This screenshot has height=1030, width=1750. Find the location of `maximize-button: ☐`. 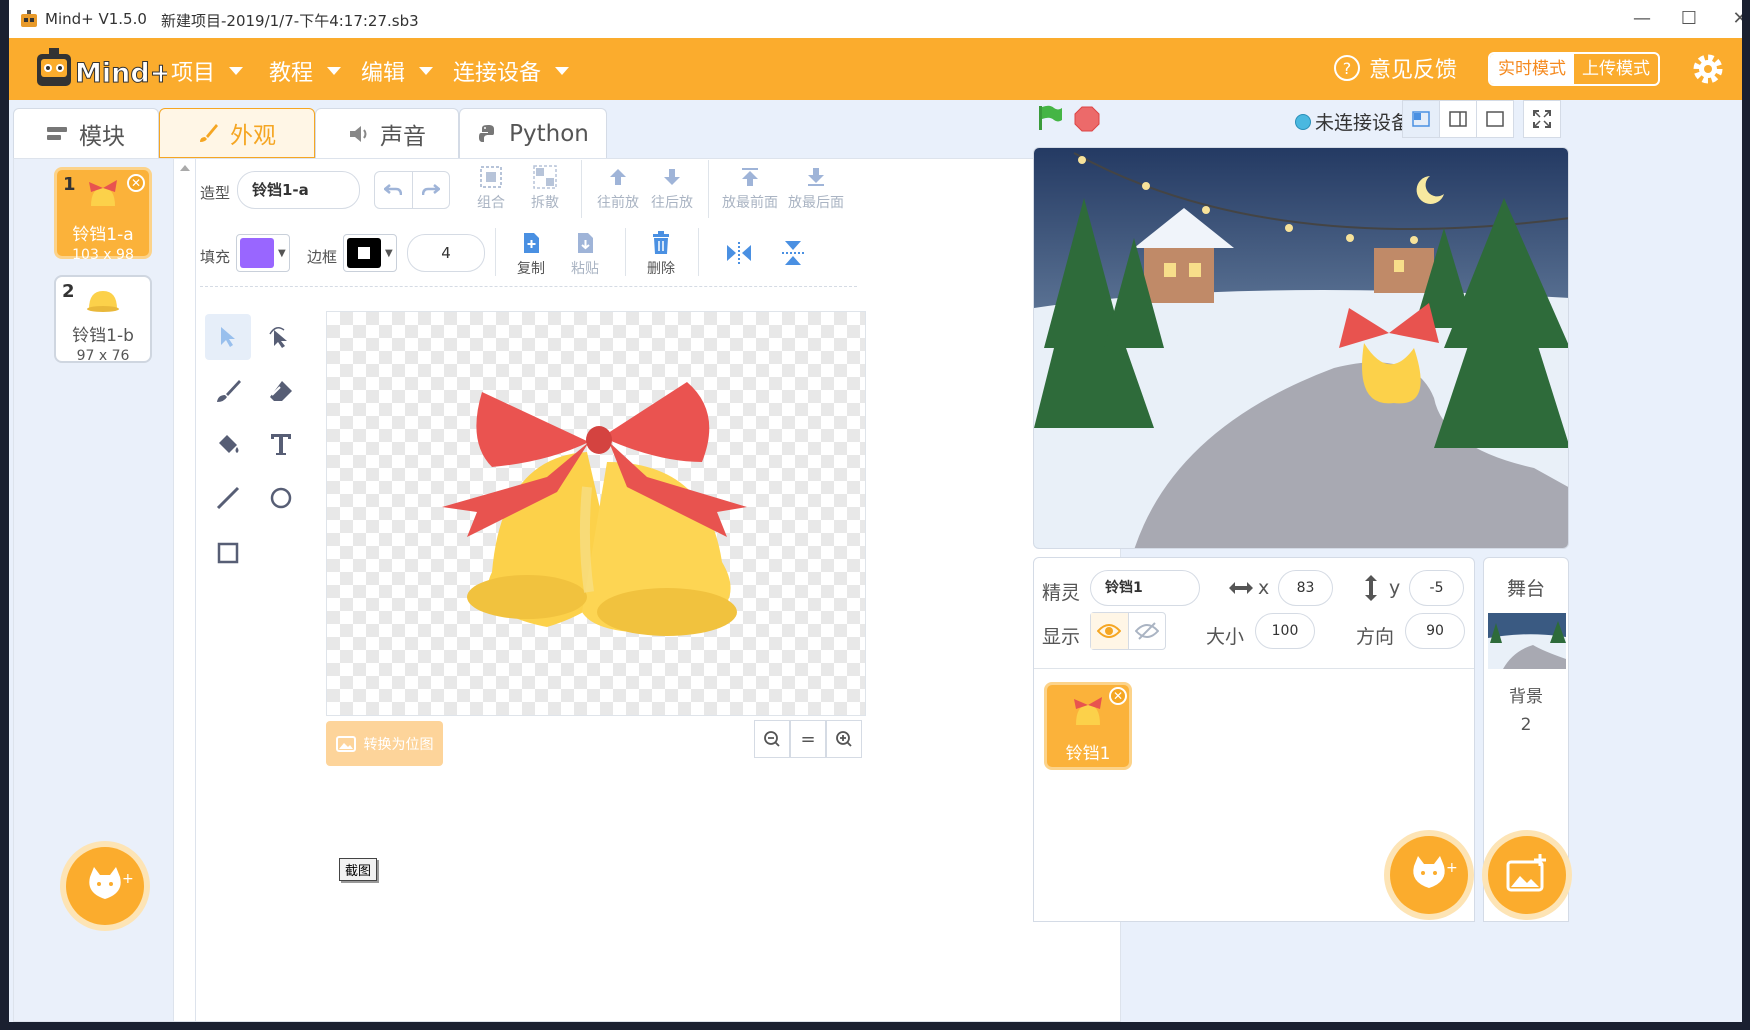

maximize-button: ☐ is located at coordinates (1689, 19).